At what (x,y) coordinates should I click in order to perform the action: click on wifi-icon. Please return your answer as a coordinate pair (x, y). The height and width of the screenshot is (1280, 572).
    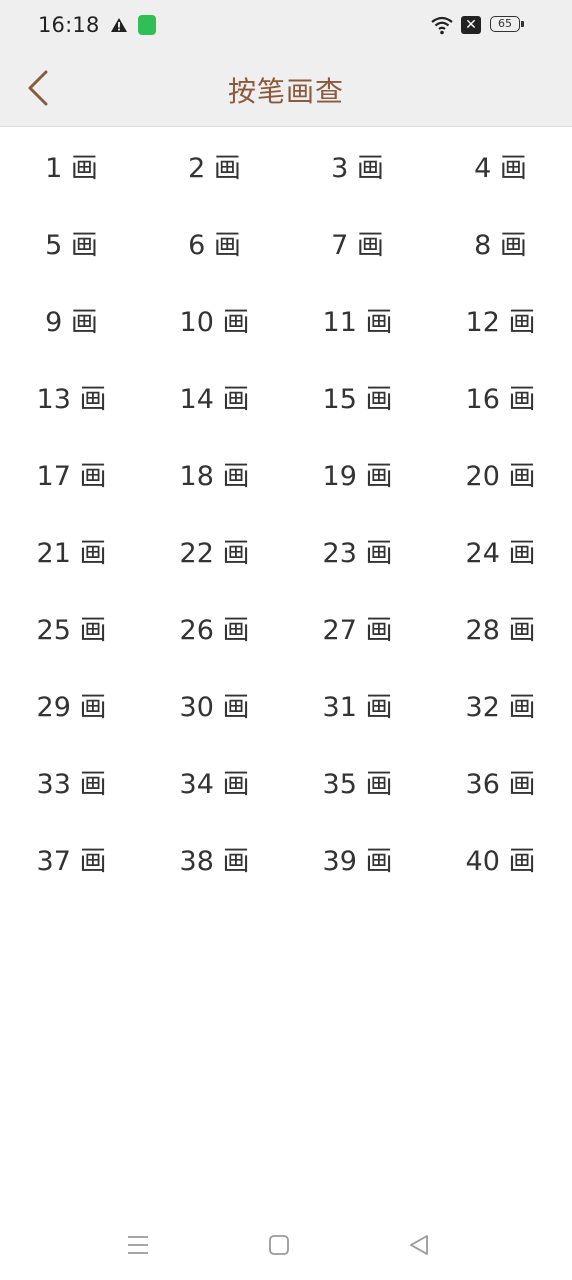
    Looking at the image, I should click on (442, 25).